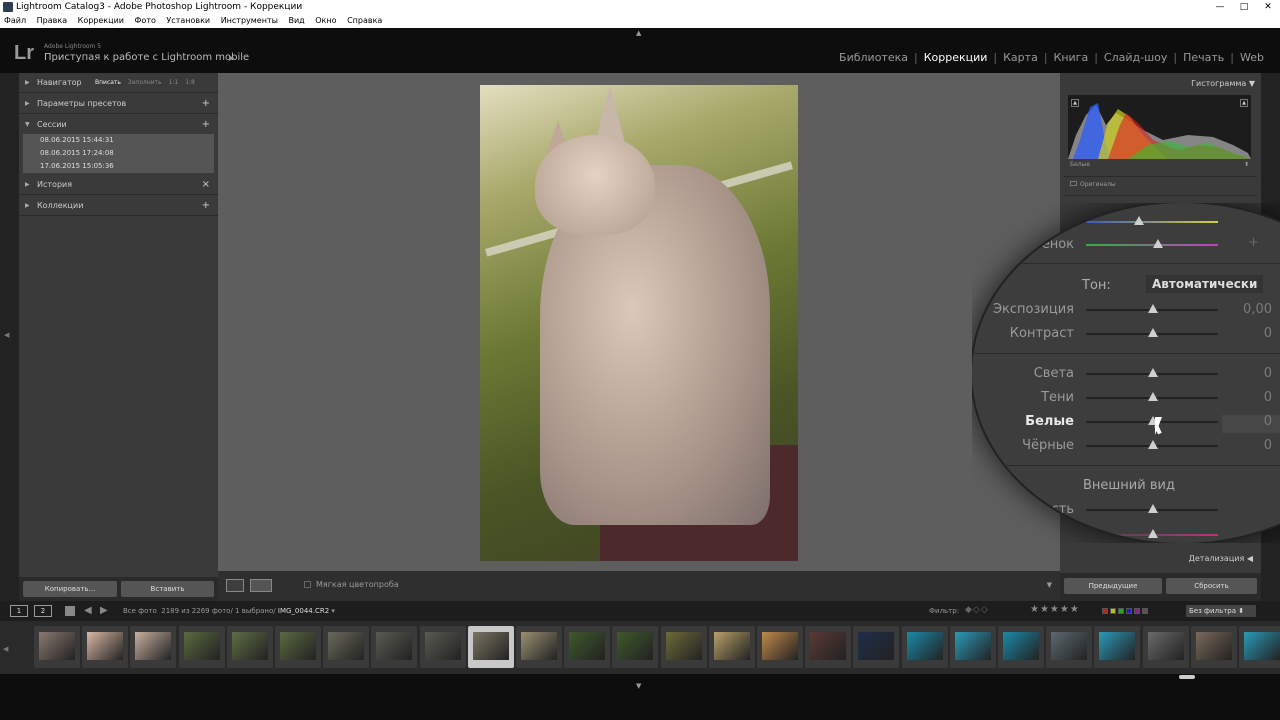 The width and height of the screenshot is (1280, 720). Describe the element at coordinates (1126, 310) in the screenshot. I see `slider-exposure: Экспозиция 0,00` at that location.